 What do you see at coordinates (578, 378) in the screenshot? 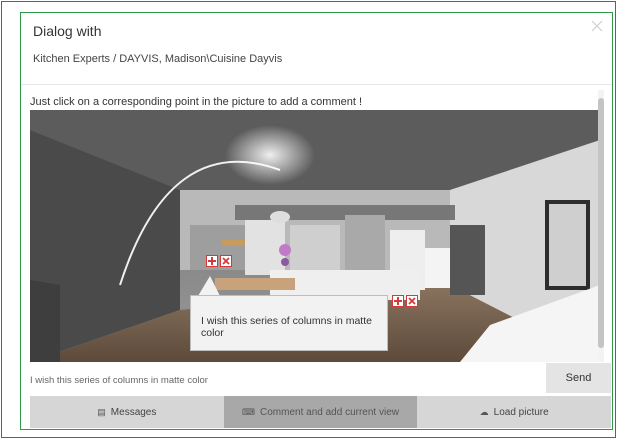
I see `send-button: Send` at bounding box center [578, 378].